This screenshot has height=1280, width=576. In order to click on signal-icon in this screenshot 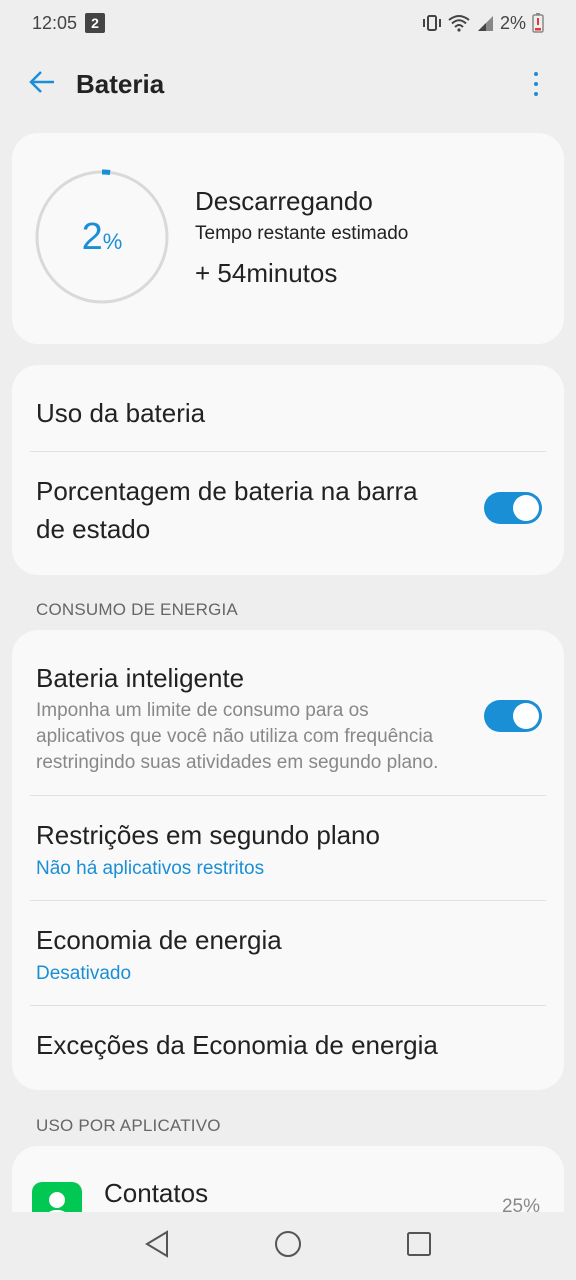, I will do `click(485, 23)`.